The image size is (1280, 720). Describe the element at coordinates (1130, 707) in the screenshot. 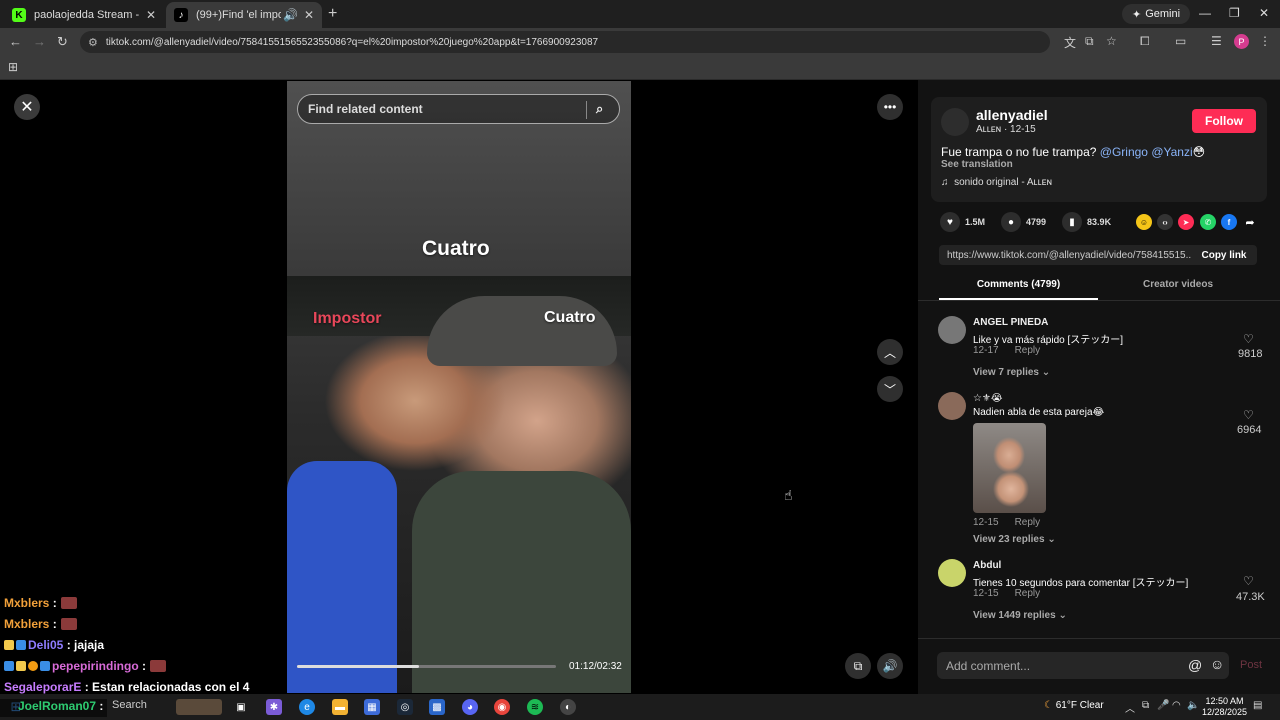

I see `tray-chevron-icon: ︿` at that location.